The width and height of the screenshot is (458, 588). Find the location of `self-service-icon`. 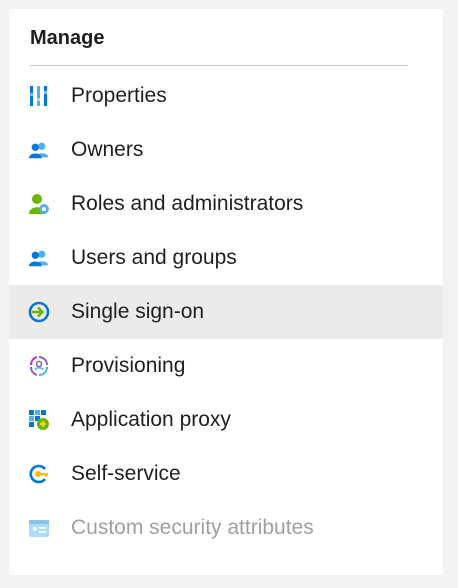

self-service-icon is located at coordinates (39, 474).